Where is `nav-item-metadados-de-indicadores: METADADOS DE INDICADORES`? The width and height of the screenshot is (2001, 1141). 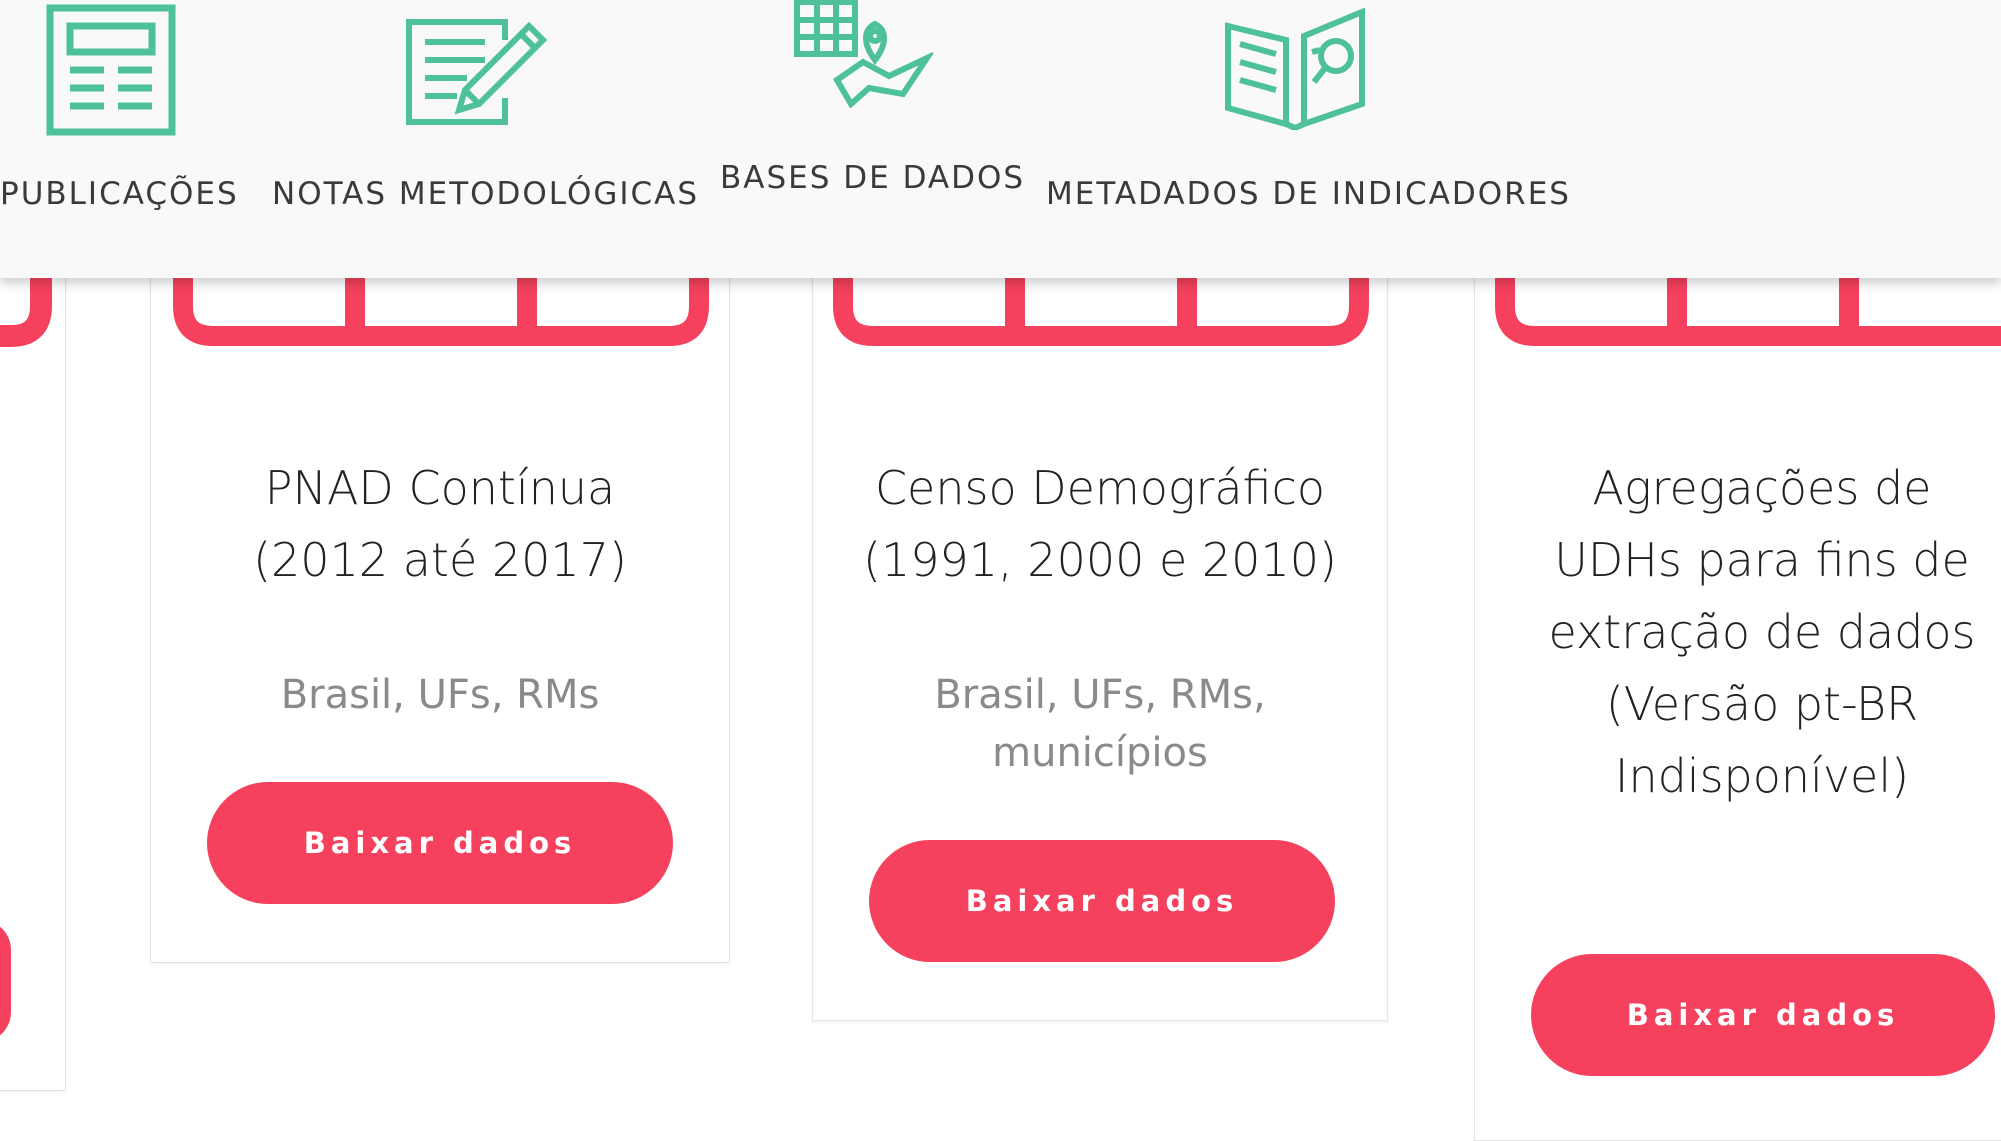 nav-item-metadados-de-indicadores: METADADOS DE INDICADORES is located at coordinates (1304, 115).